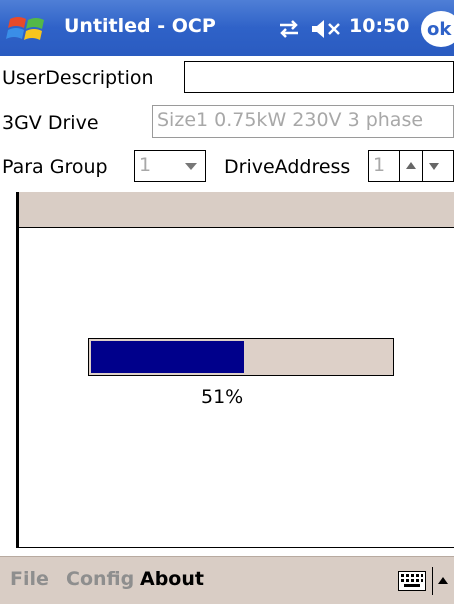 This screenshot has height=604, width=454. What do you see at coordinates (432, 581) in the screenshot?
I see `sip-separator` at bounding box center [432, 581].